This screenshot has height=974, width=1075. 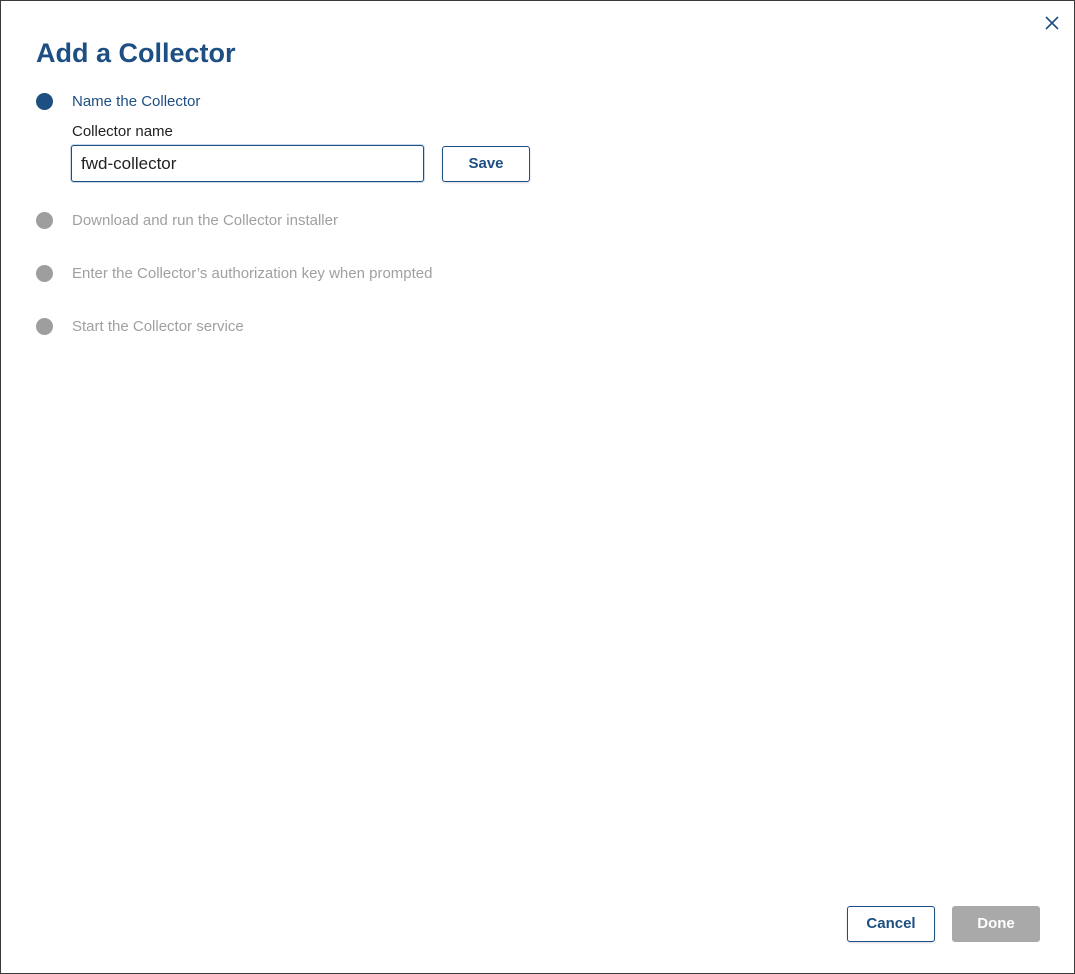 What do you see at coordinates (136, 101) in the screenshot?
I see `step-label: Name the Collector` at bounding box center [136, 101].